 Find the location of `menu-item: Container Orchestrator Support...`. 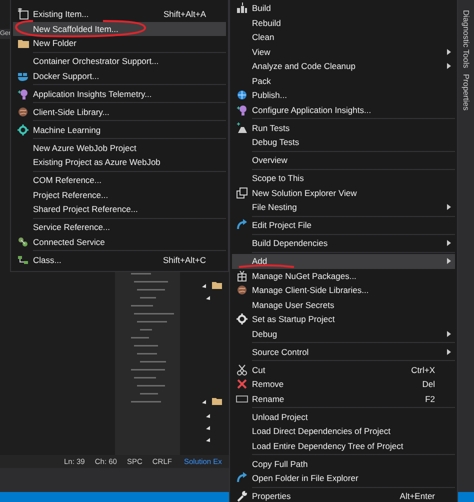

menu-item: Container Orchestrator Support... is located at coordinates (119, 61).